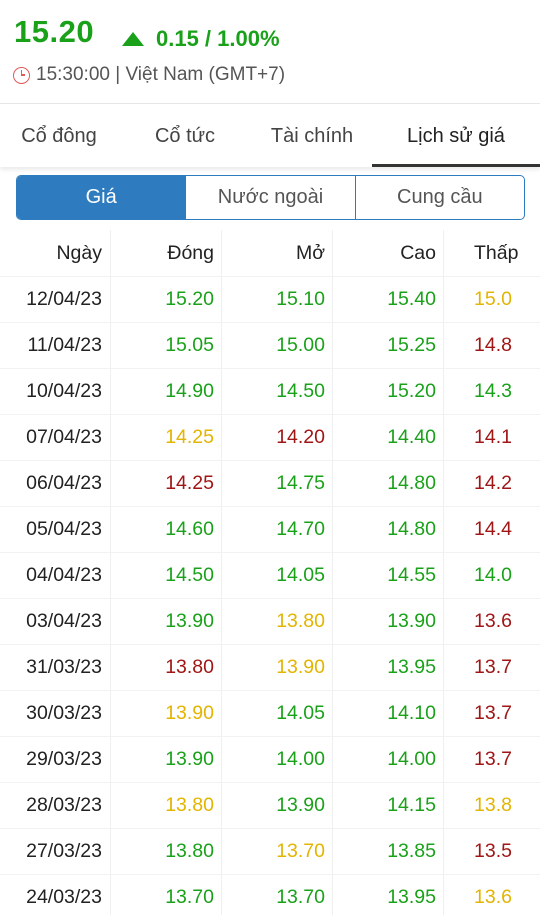  What do you see at coordinates (388, 713) in the screenshot?
I see `cell-high: 14.10` at bounding box center [388, 713].